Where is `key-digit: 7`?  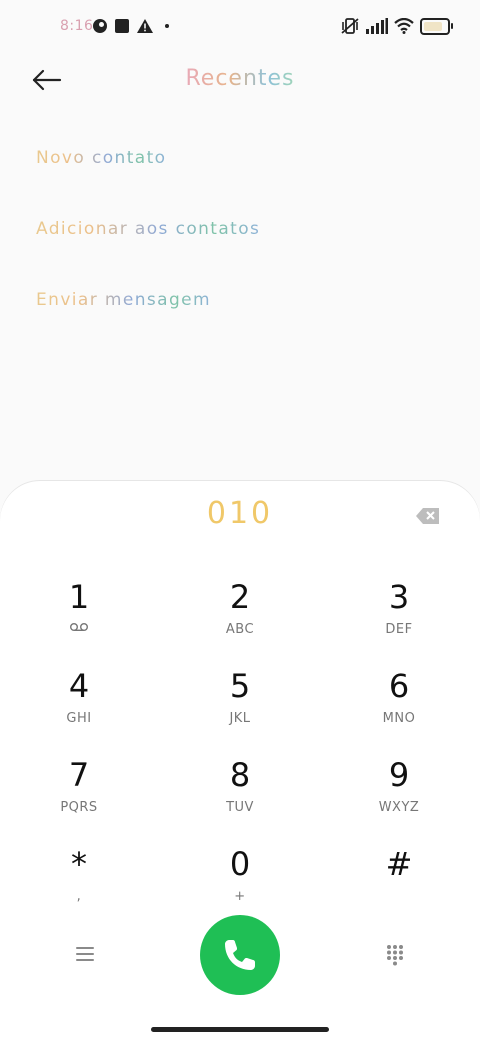 key-digit: 7 is located at coordinates (79, 775).